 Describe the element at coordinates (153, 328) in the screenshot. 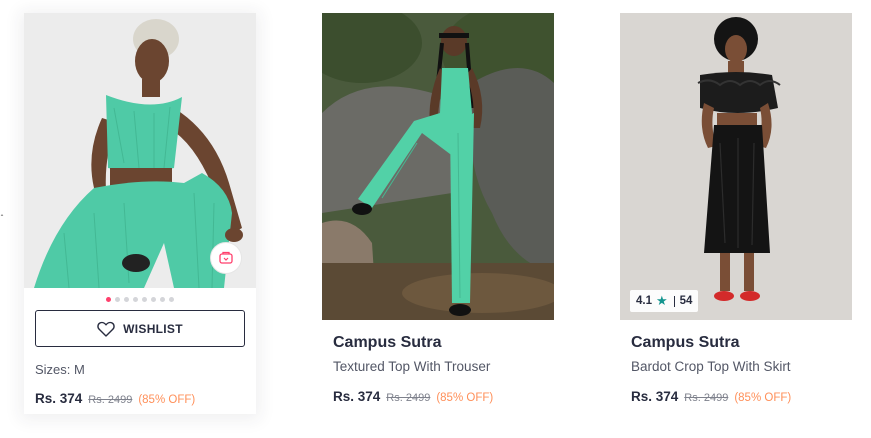

I see `wishlist-label: WISHLIST` at that location.